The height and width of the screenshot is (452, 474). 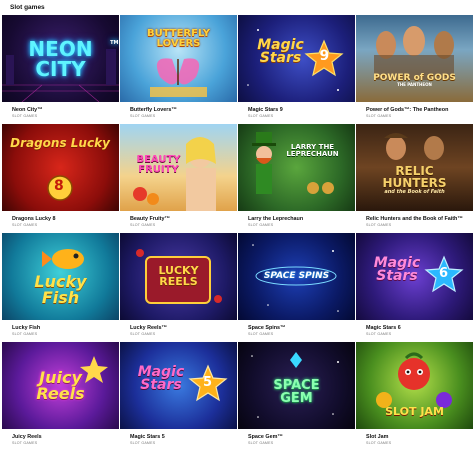 What do you see at coordinates (148, 328) in the screenshot?
I see `game-title: Lucky Reels™` at bounding box center [148, 328].